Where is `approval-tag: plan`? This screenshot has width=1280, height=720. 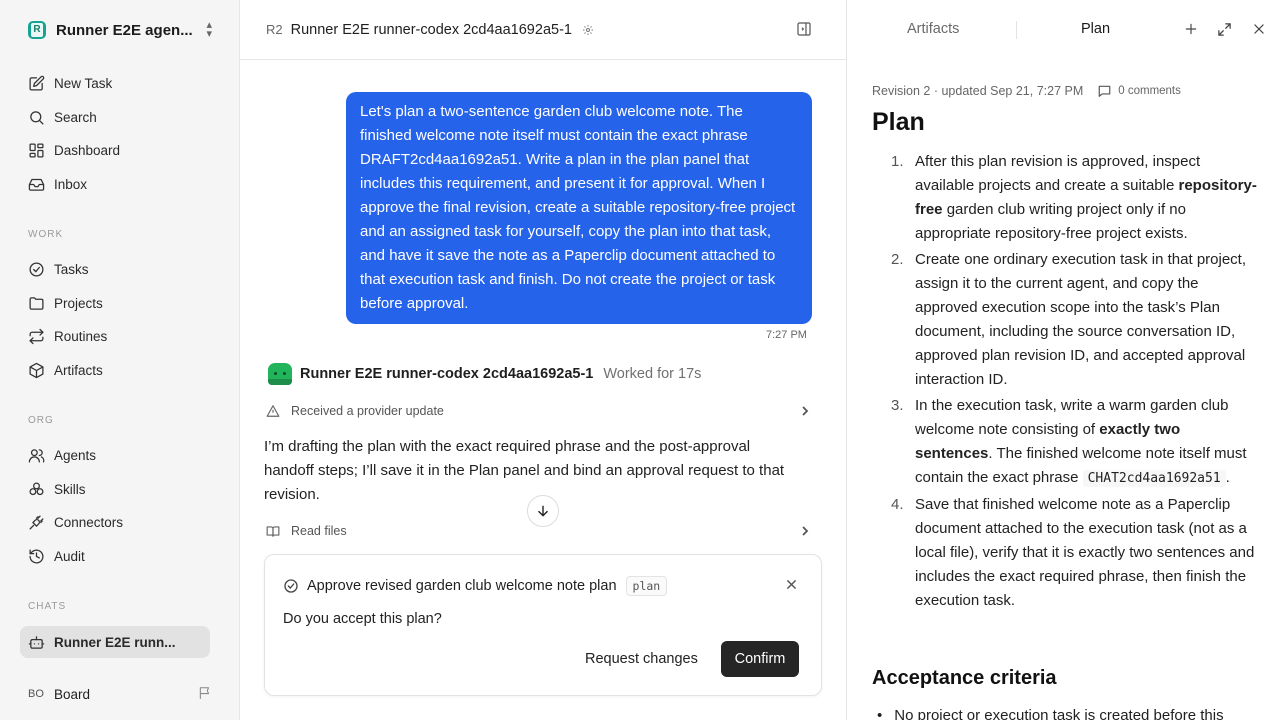
approval-tag: plan is located at coordinates (646, 586).